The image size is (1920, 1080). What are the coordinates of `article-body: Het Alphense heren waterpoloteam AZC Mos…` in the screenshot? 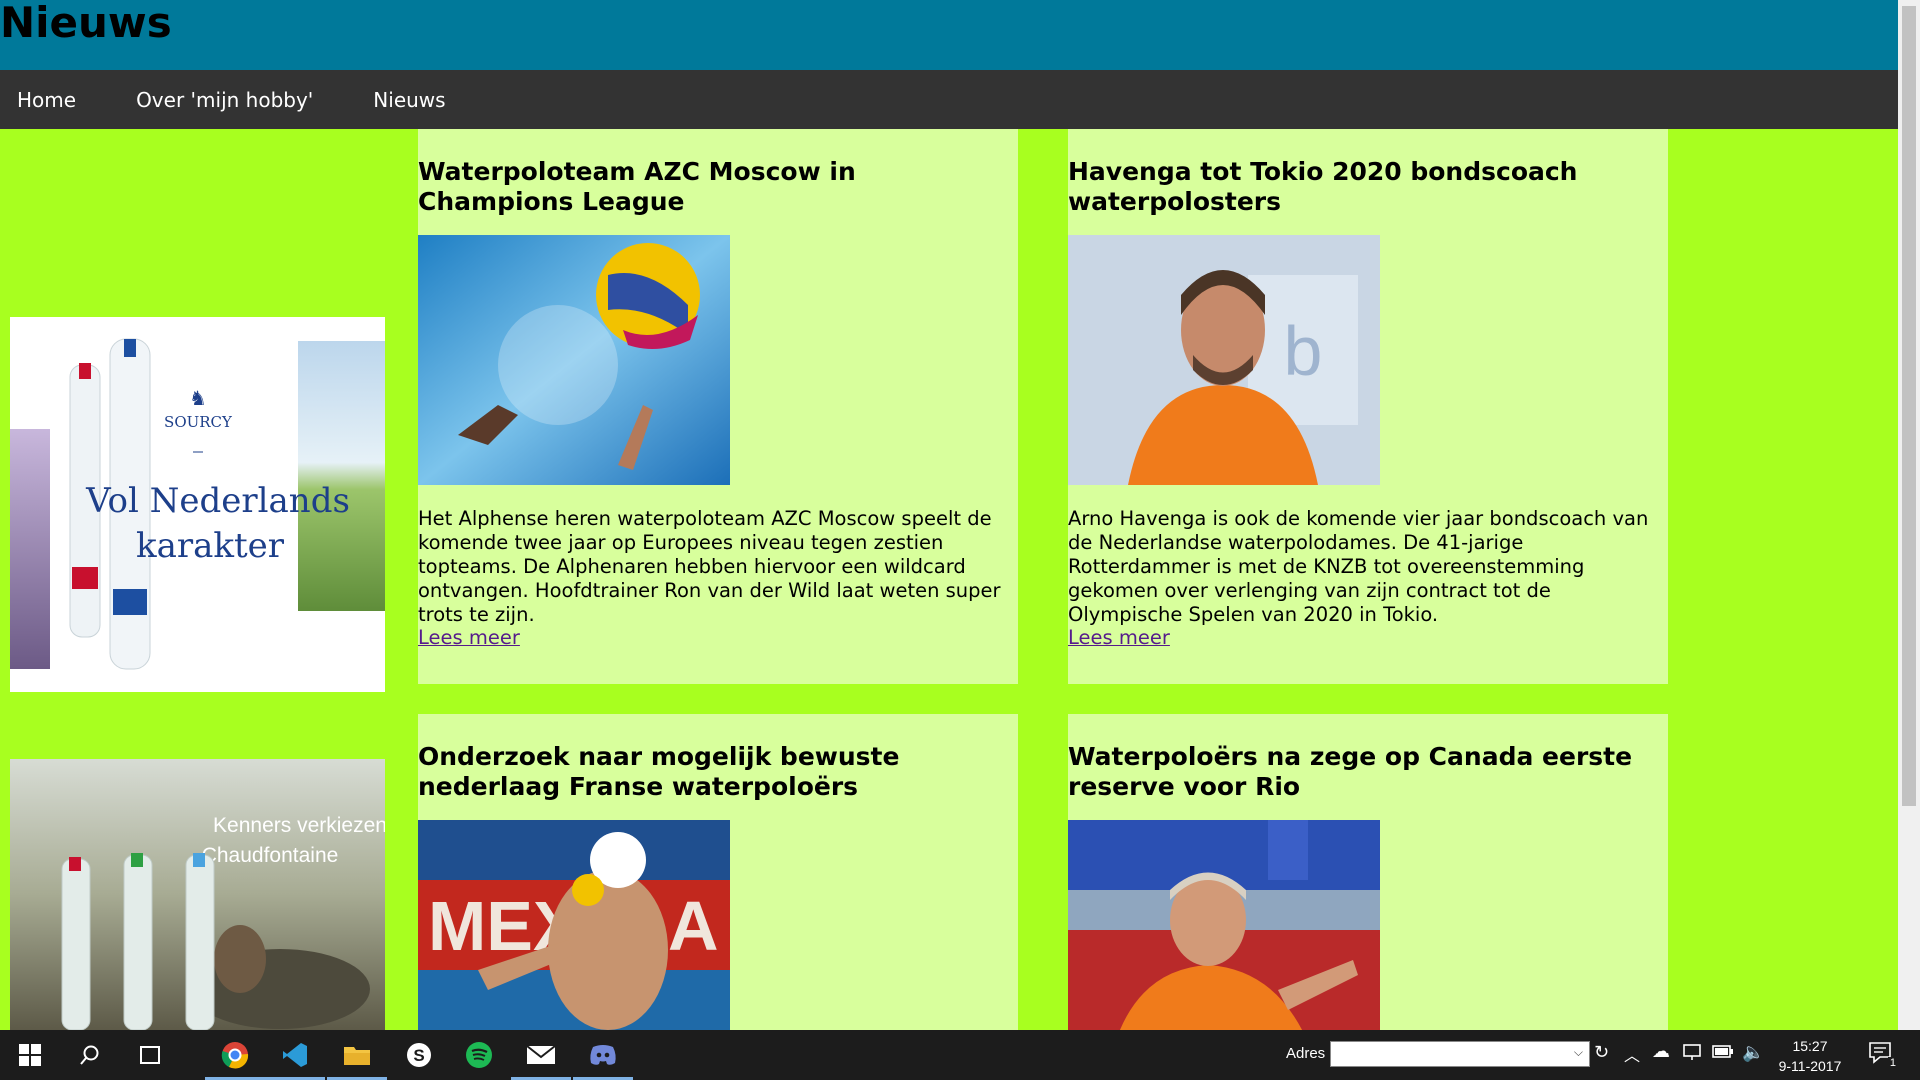 It's located at (709, 566).